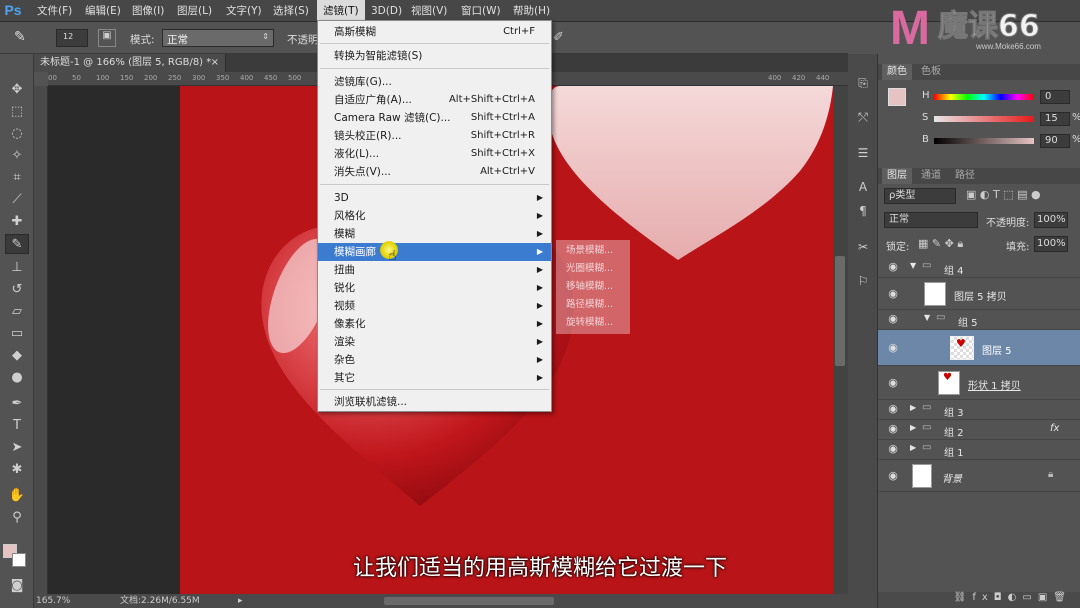 This screenshot has height=608, width=1080. I want to click on eyedropper-tool-icon: ⟋, so click(17, 200).